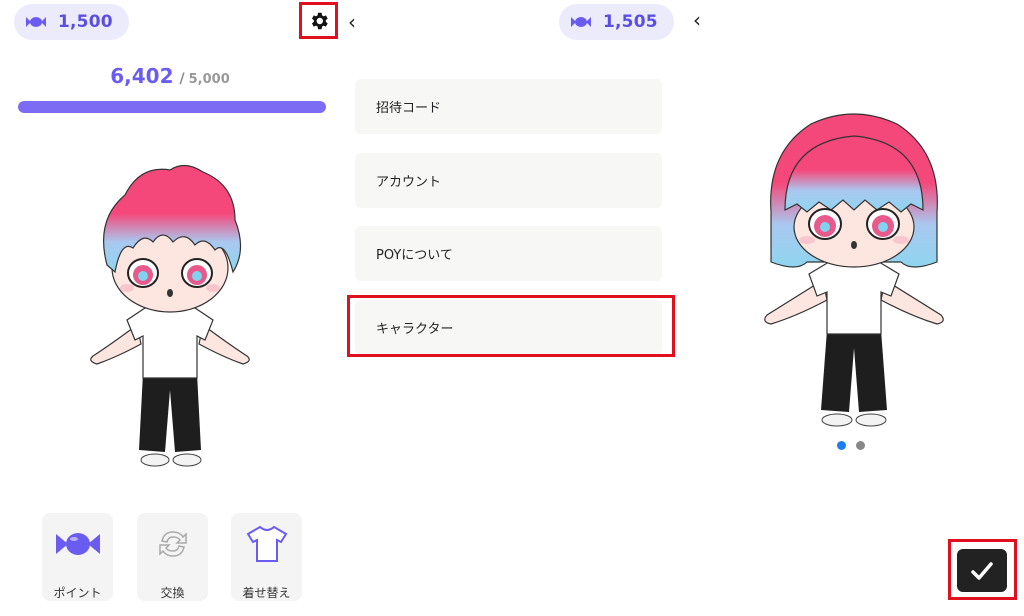  What do you see at coordinates (266, 593) in the screenshot?
I see `dress-up-label: 着せ替え` at bounding box center [266, 593].